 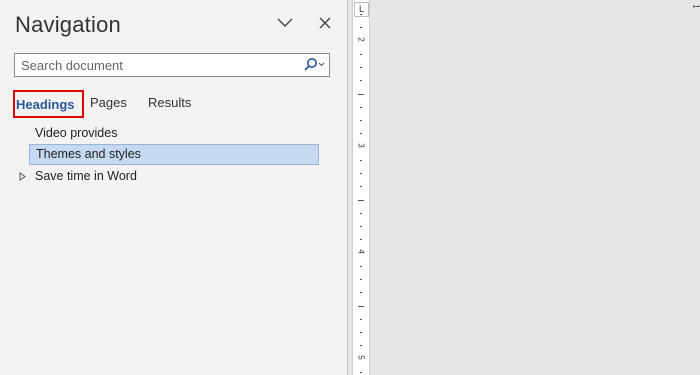 I want to click on pane-options-button, so click(x=285, y=23).